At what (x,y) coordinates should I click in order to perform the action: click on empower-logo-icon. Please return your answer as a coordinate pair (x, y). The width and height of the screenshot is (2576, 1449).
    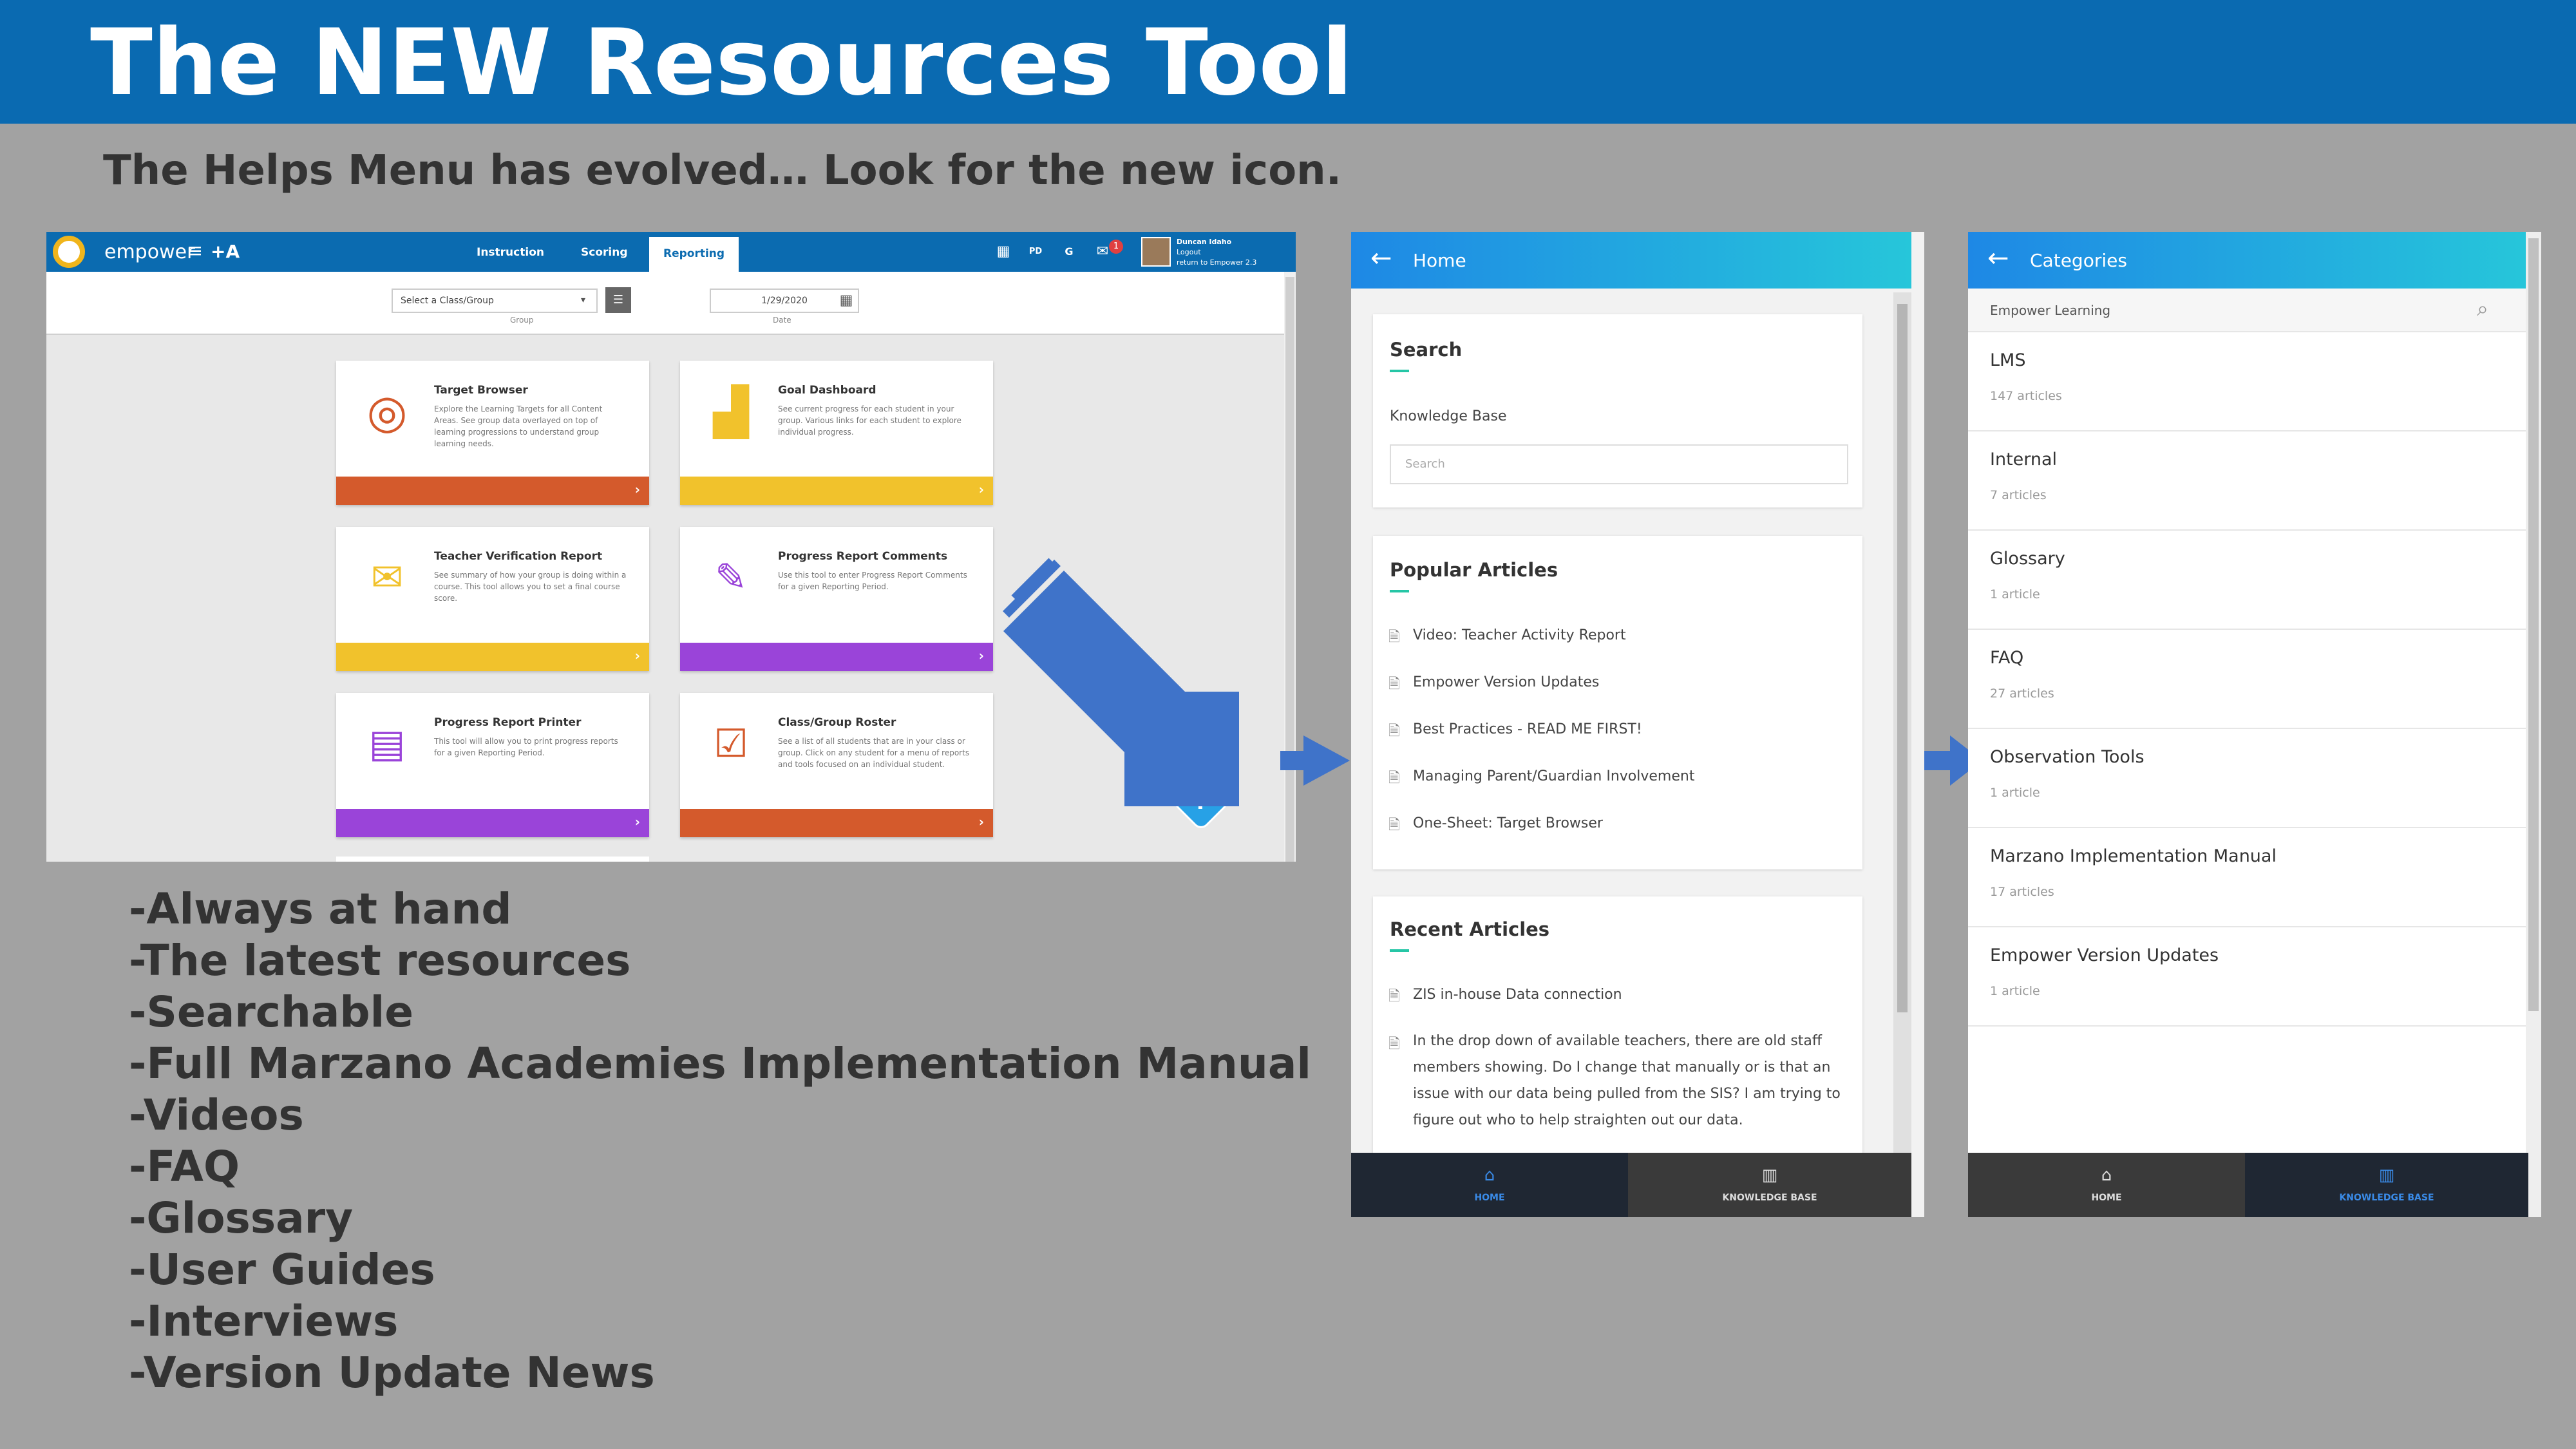
    Looking at the image, I should click on (69, 252).